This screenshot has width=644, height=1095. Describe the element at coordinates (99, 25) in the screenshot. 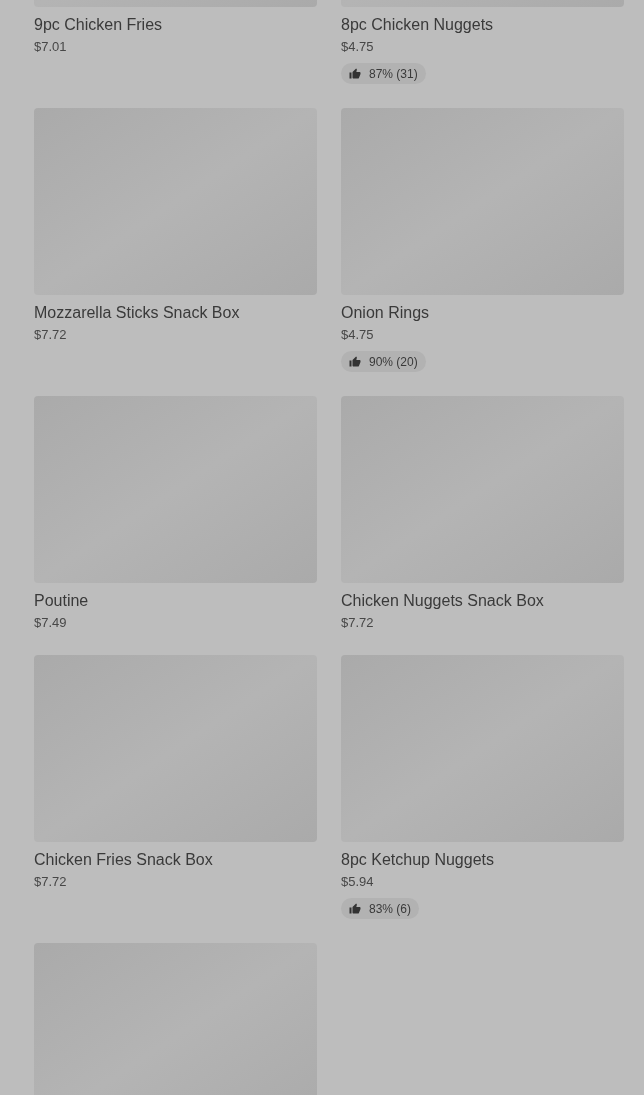

I see `item-name: 9pc Chicken Fries` at that location.